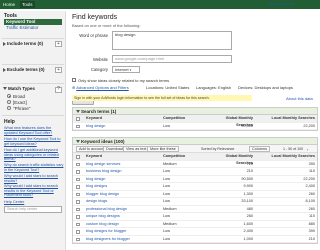  What do you see at coordinates (103, 164) in the screenshot?
I see `keyword-cell: blog design services` at bounding box center [103, 164].